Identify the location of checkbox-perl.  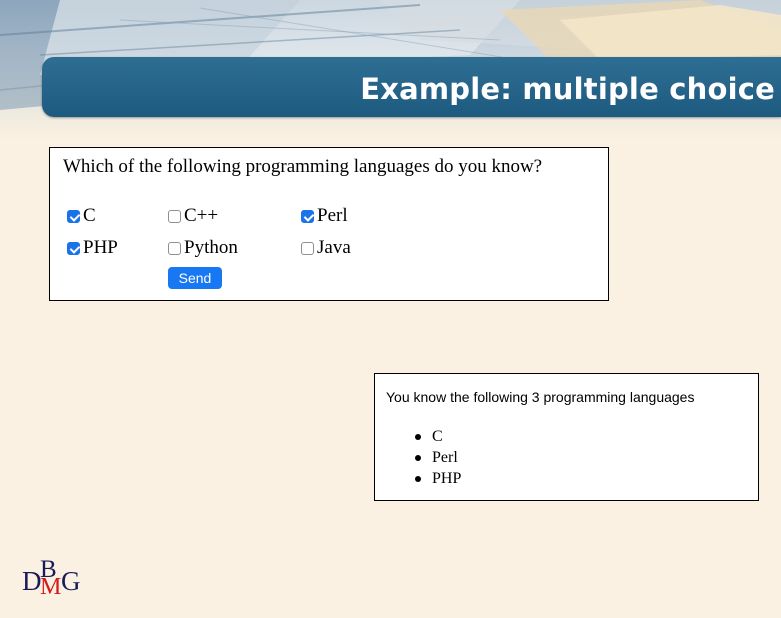
(307, 216).